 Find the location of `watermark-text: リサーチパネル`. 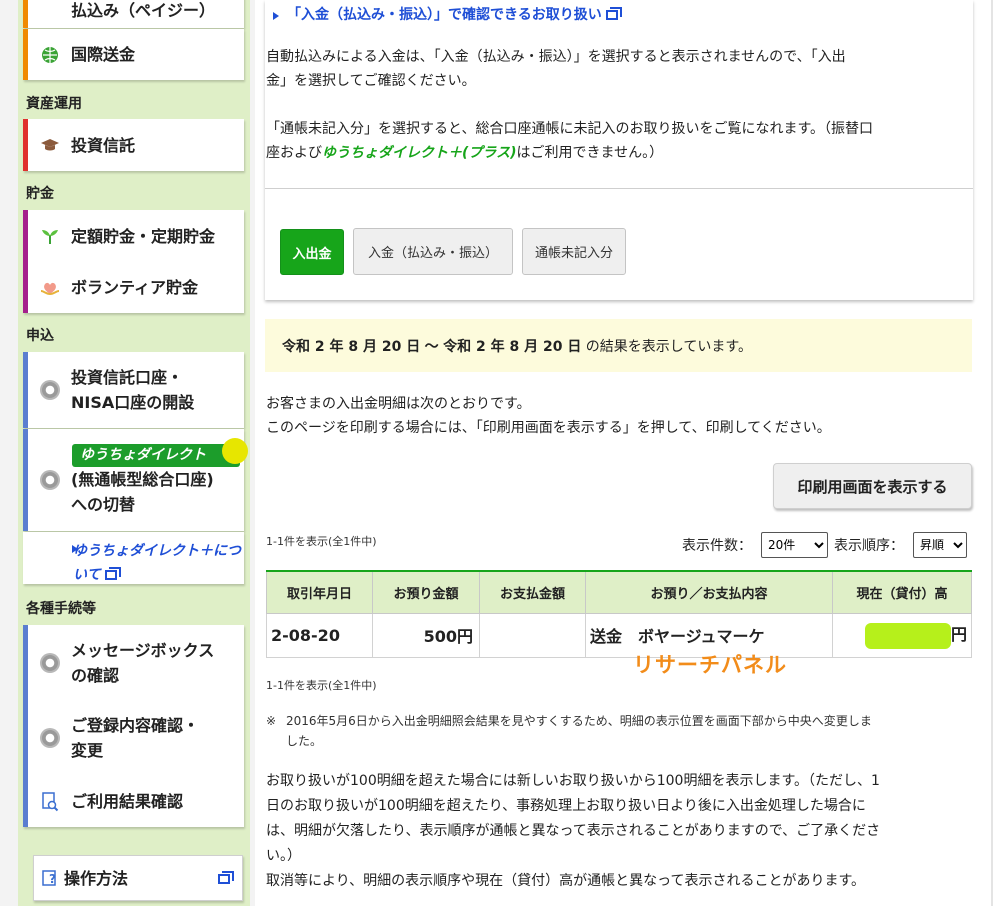

watermark-text: リサーチパネル is located at coordinates (710, 665).